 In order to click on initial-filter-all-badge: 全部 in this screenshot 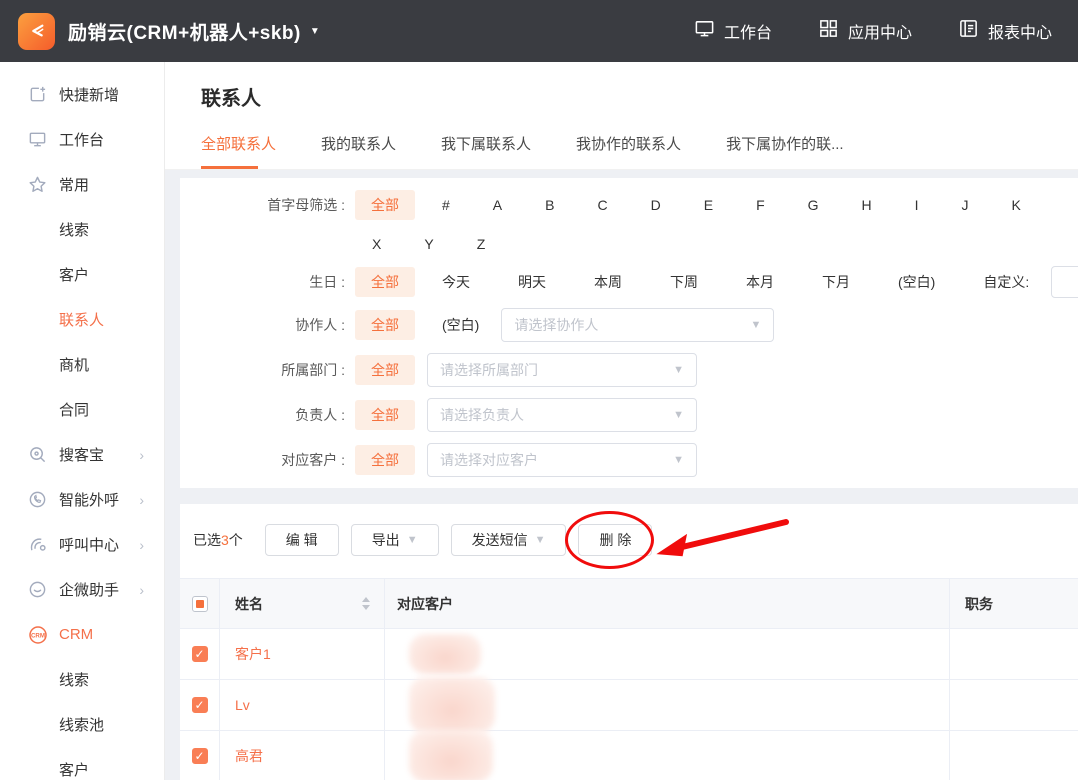, I will do `click(385, 205)`.